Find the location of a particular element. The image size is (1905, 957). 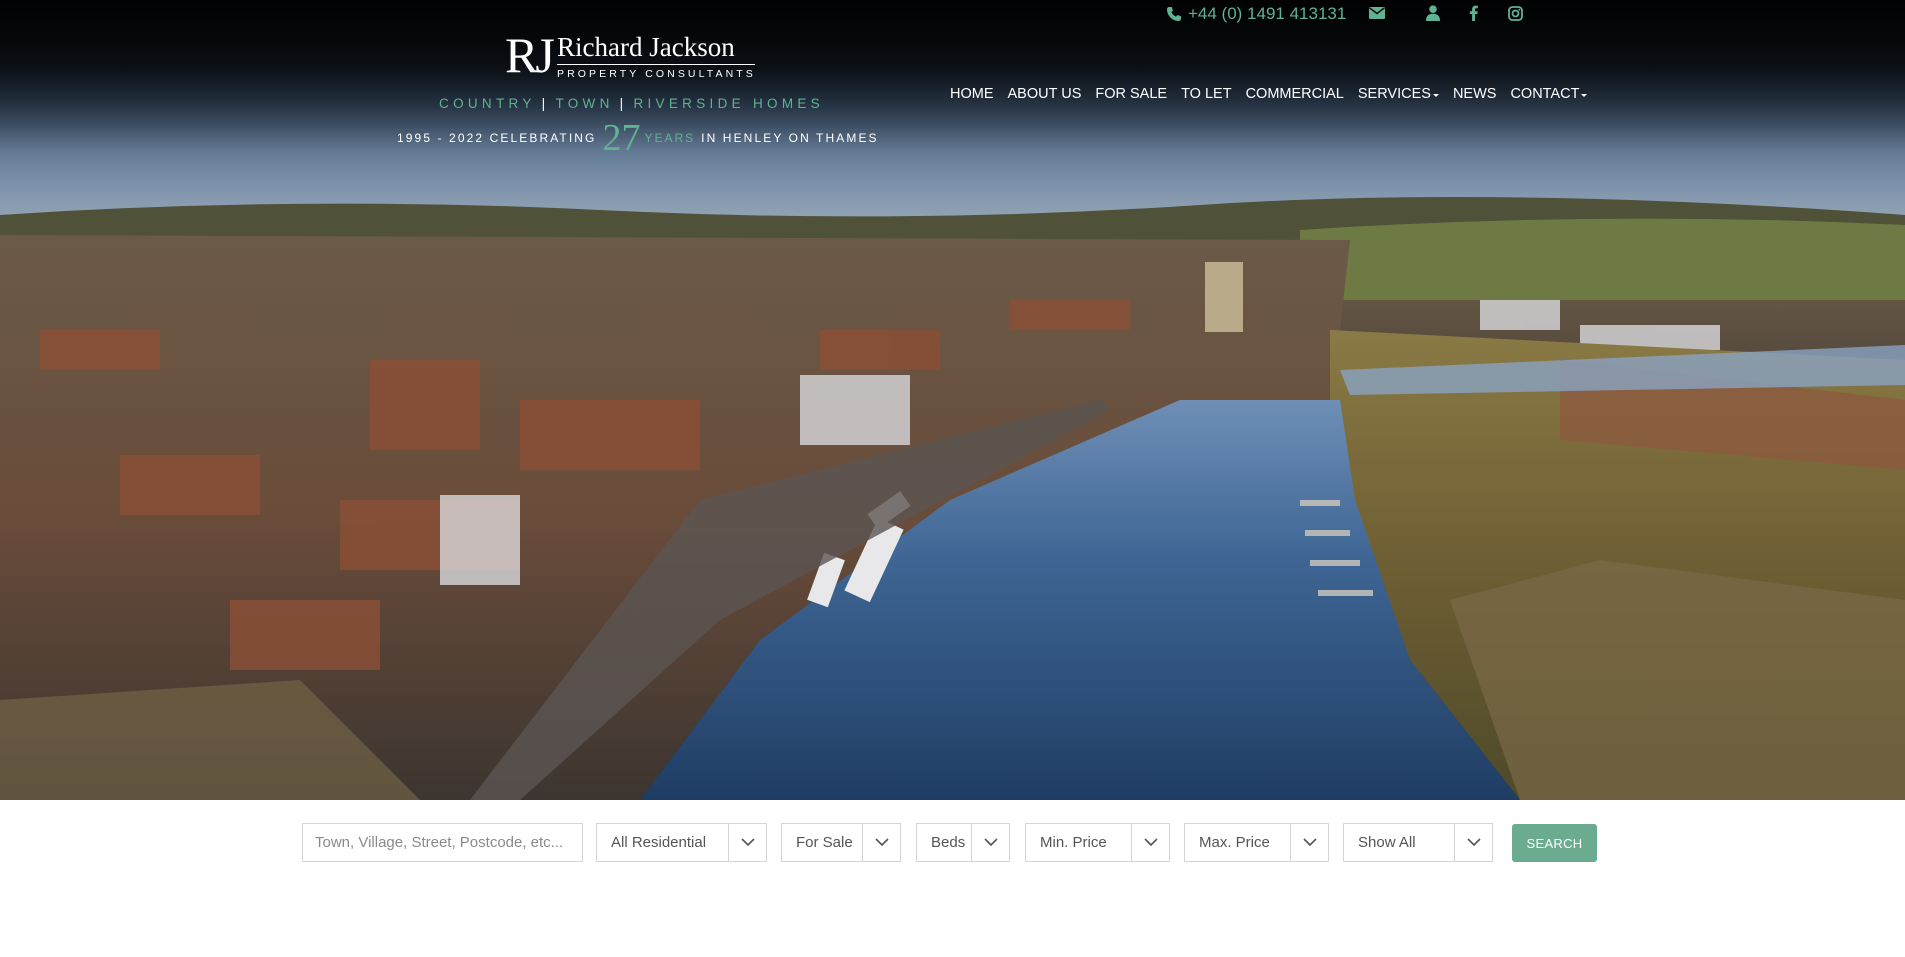

phone-icon is located at coordinates (1174, 14).